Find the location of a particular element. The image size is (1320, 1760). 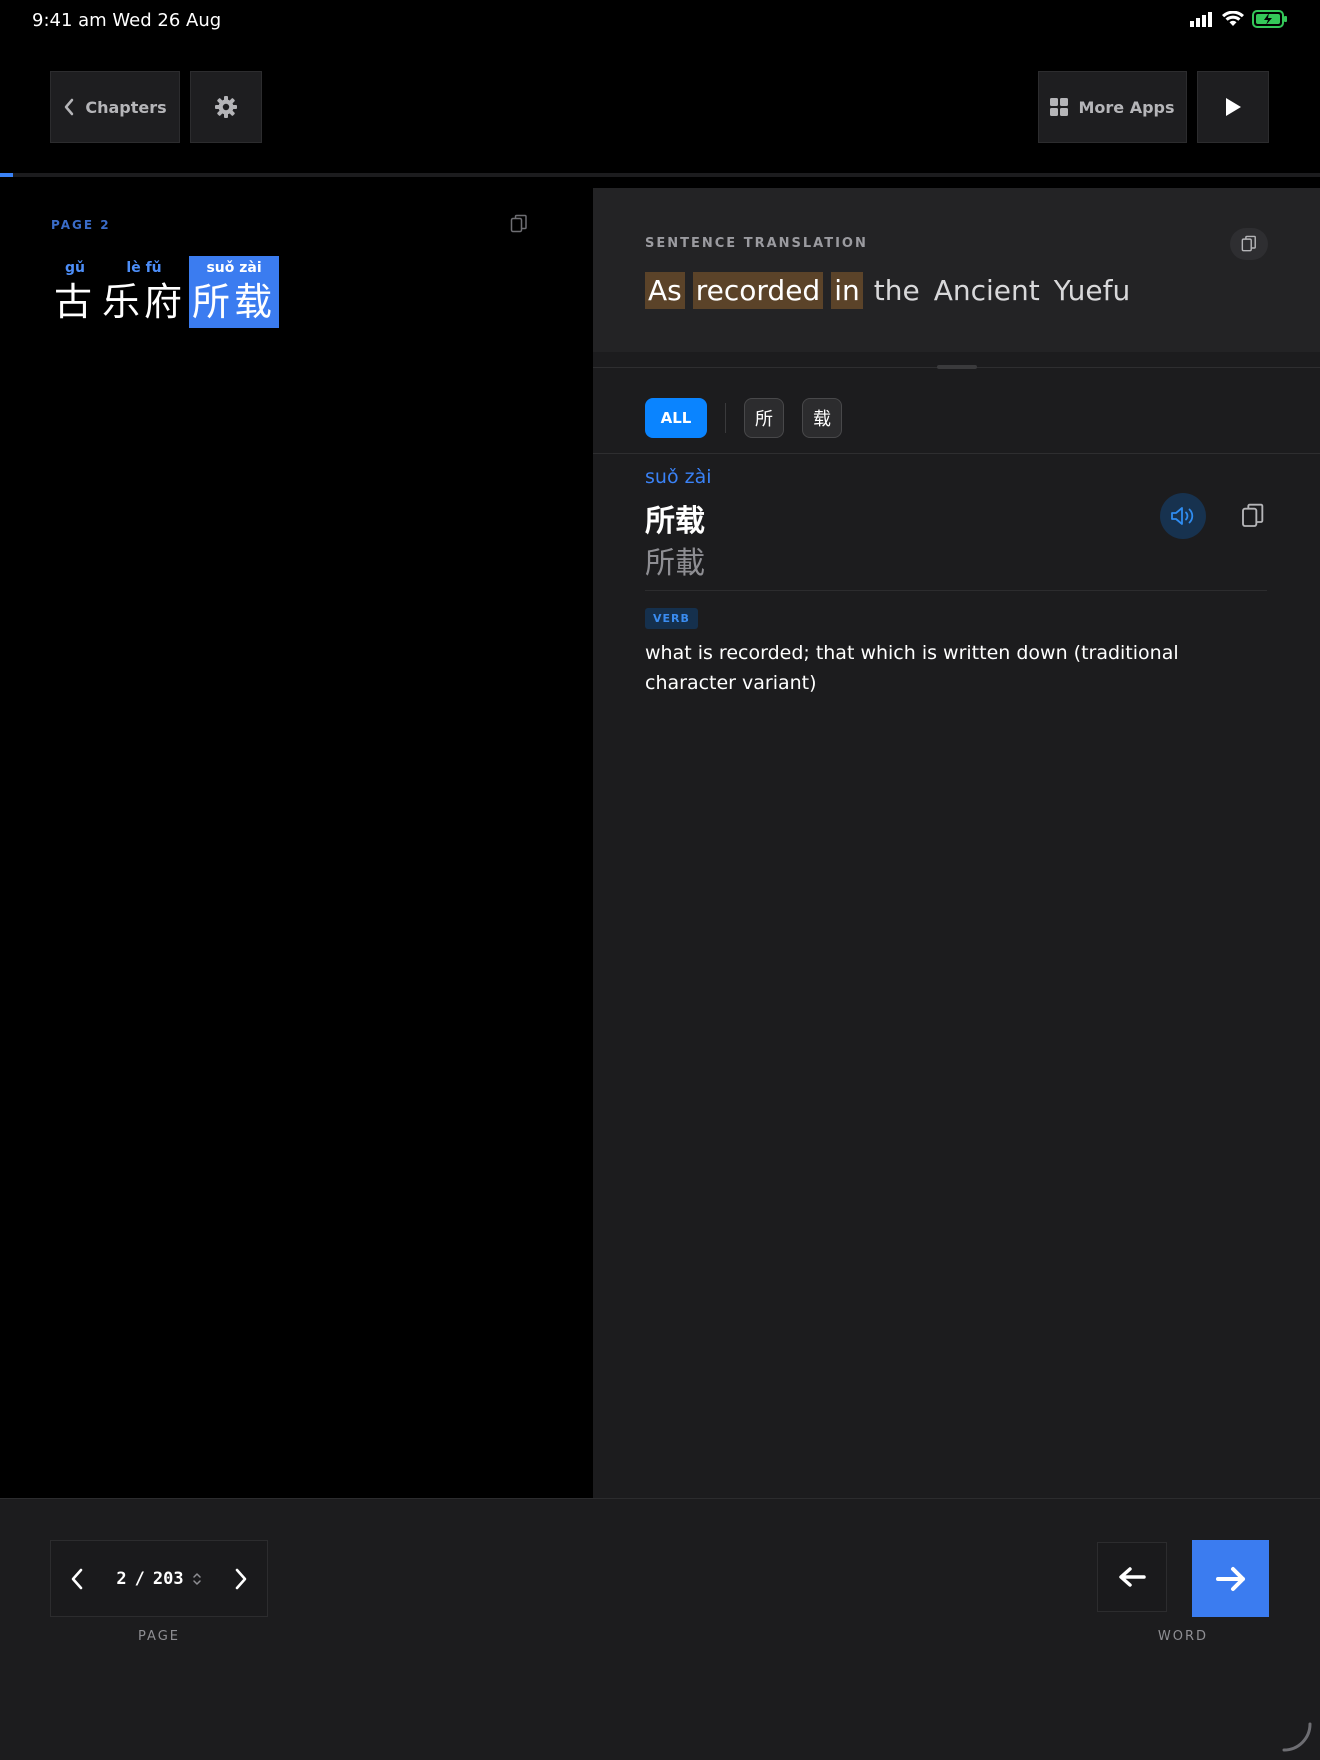

bottom-navigation-bar: 2 / 203 PAGE WORD is located at coordinates (660, 1629).